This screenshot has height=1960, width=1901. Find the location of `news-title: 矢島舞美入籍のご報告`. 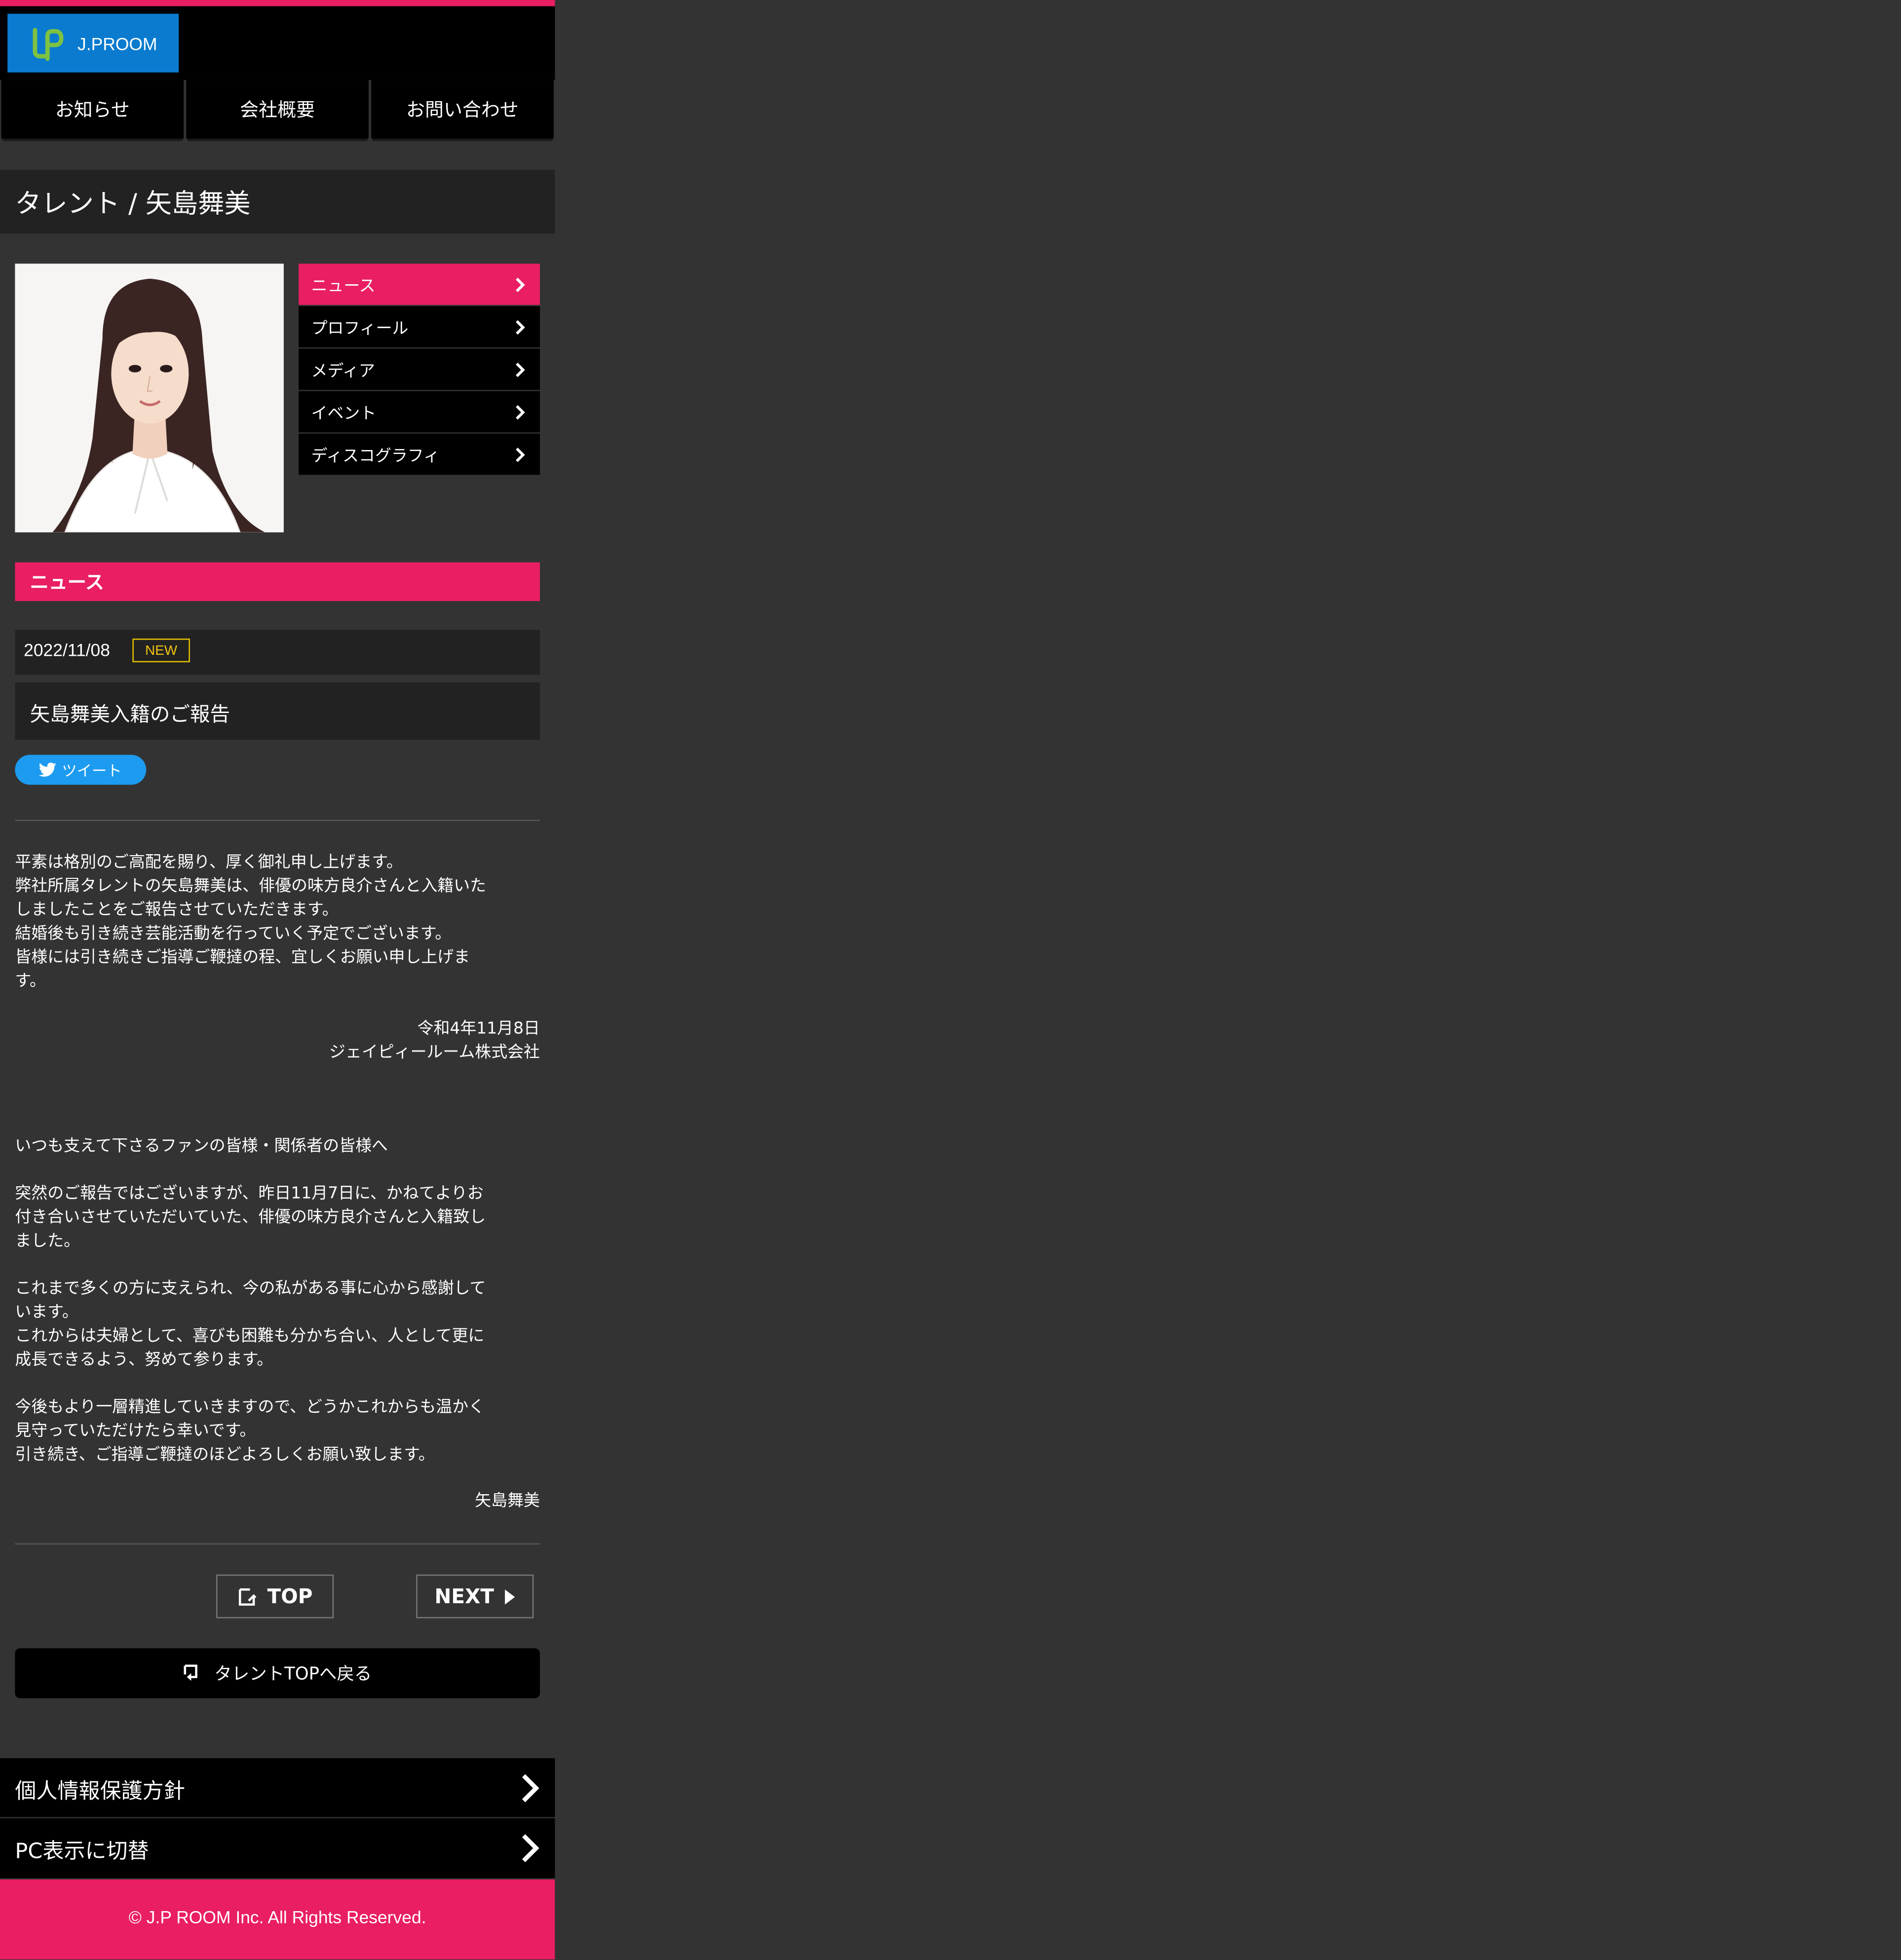

news-title: 矢島舞美入籍のご報告 is located at coordinates (130, 714).